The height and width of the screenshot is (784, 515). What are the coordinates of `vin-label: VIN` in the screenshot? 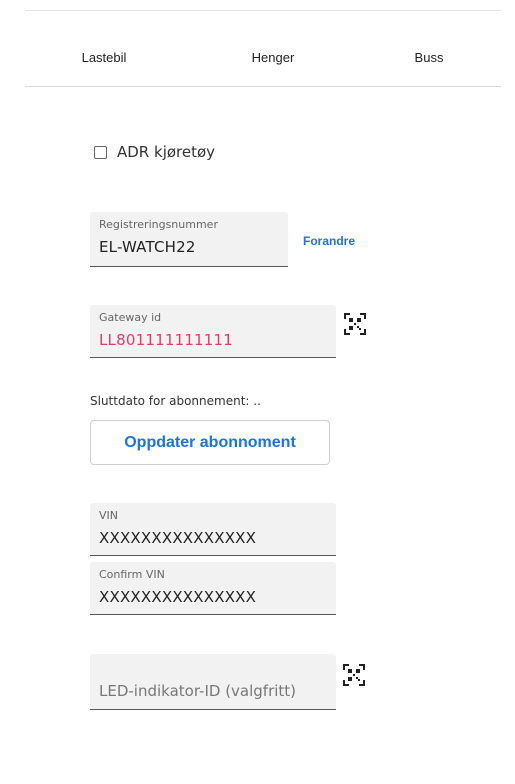 It's located at (108, 515).